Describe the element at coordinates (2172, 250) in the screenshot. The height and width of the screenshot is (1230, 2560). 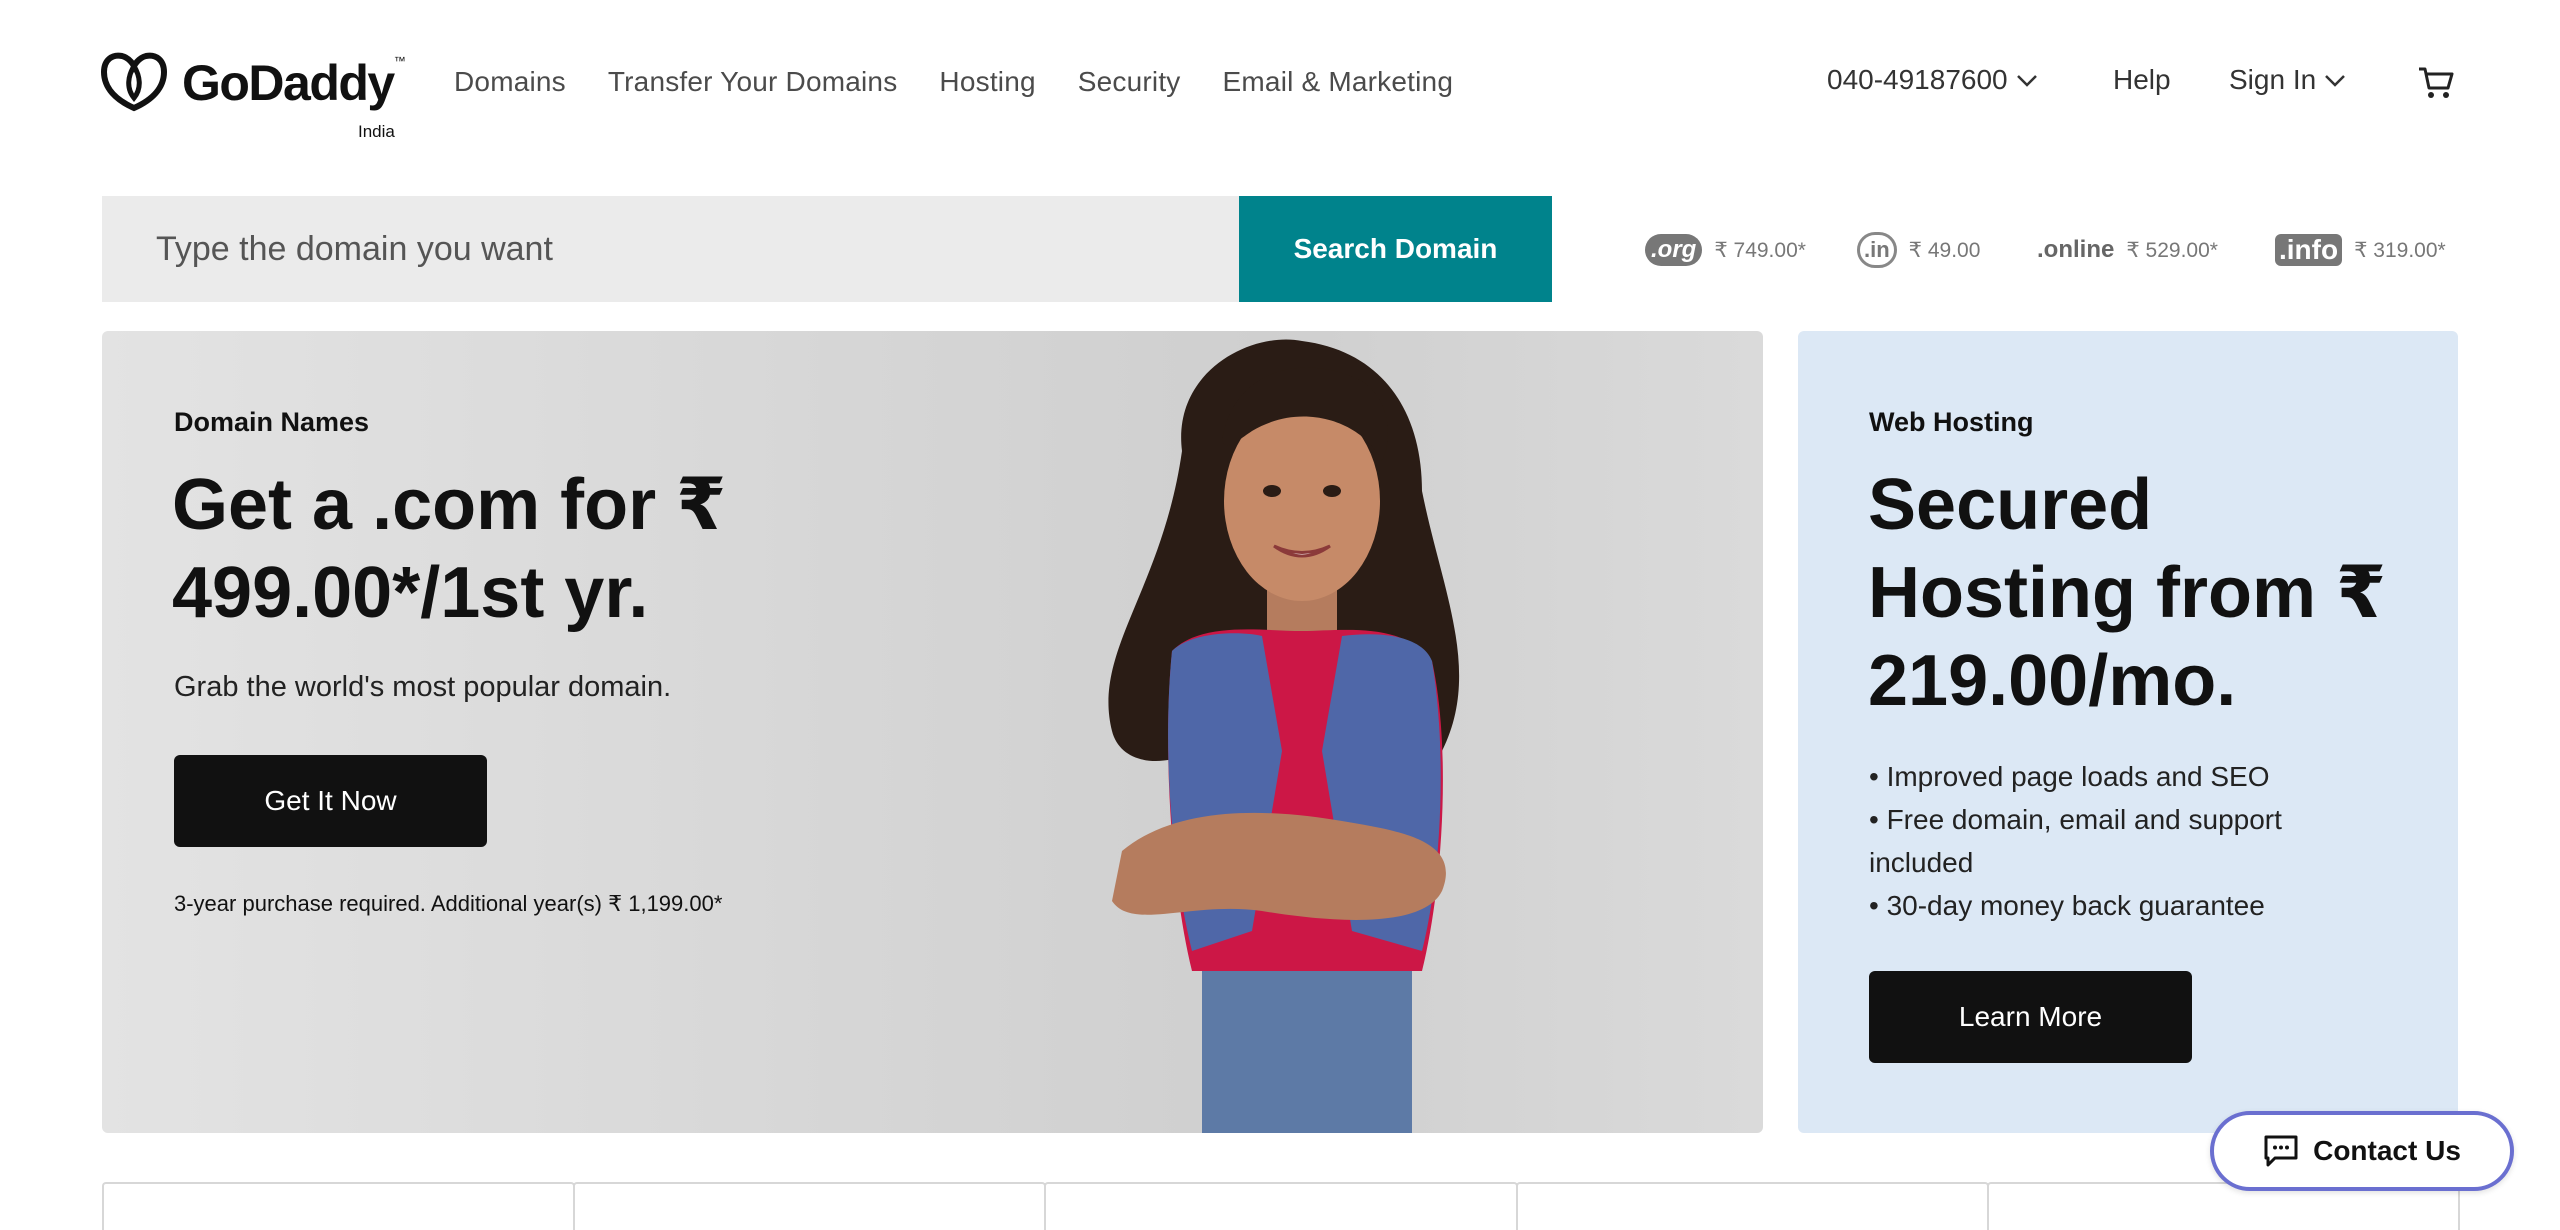
I see `tld-online-price: ₹ 529.00*` at that location.